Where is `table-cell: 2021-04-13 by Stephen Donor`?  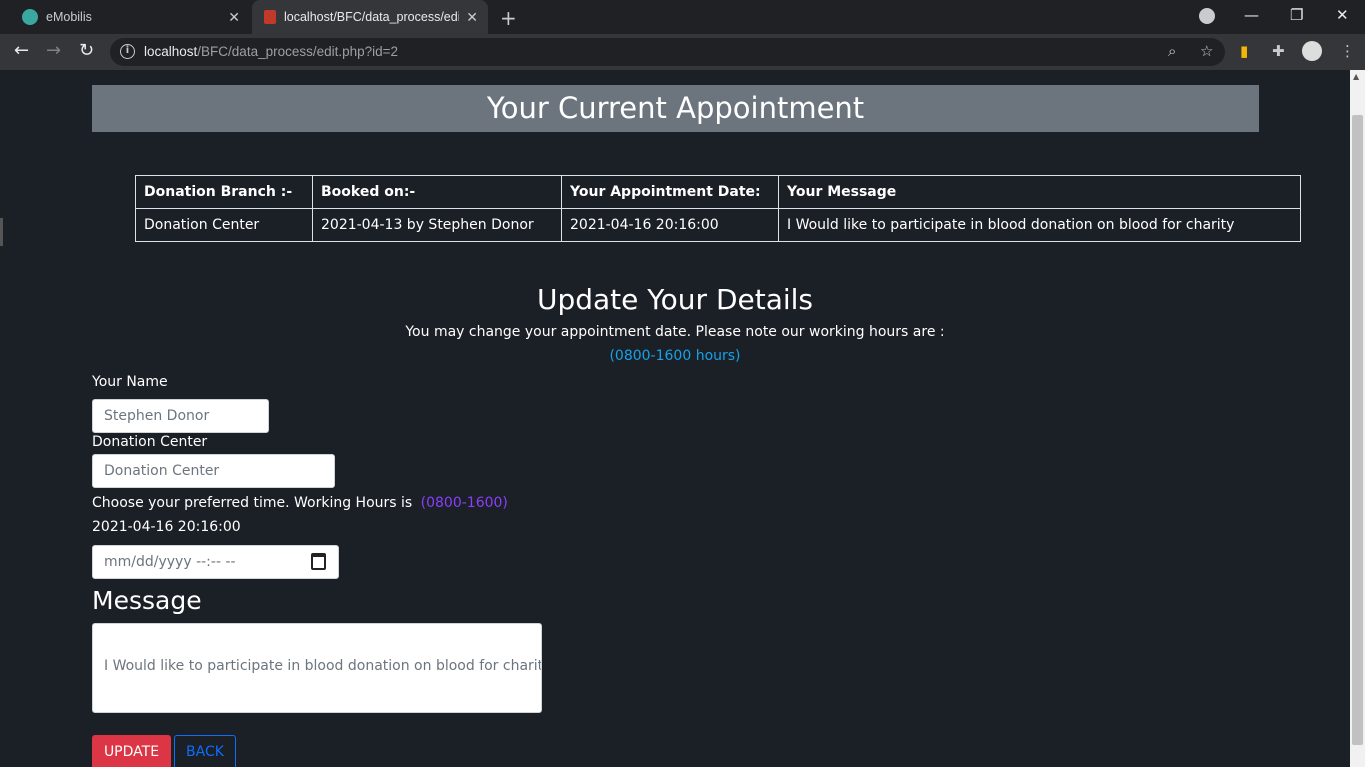 table-cell: 2021-04-13 by Stephen Donor is located at coordinates (437, 225).